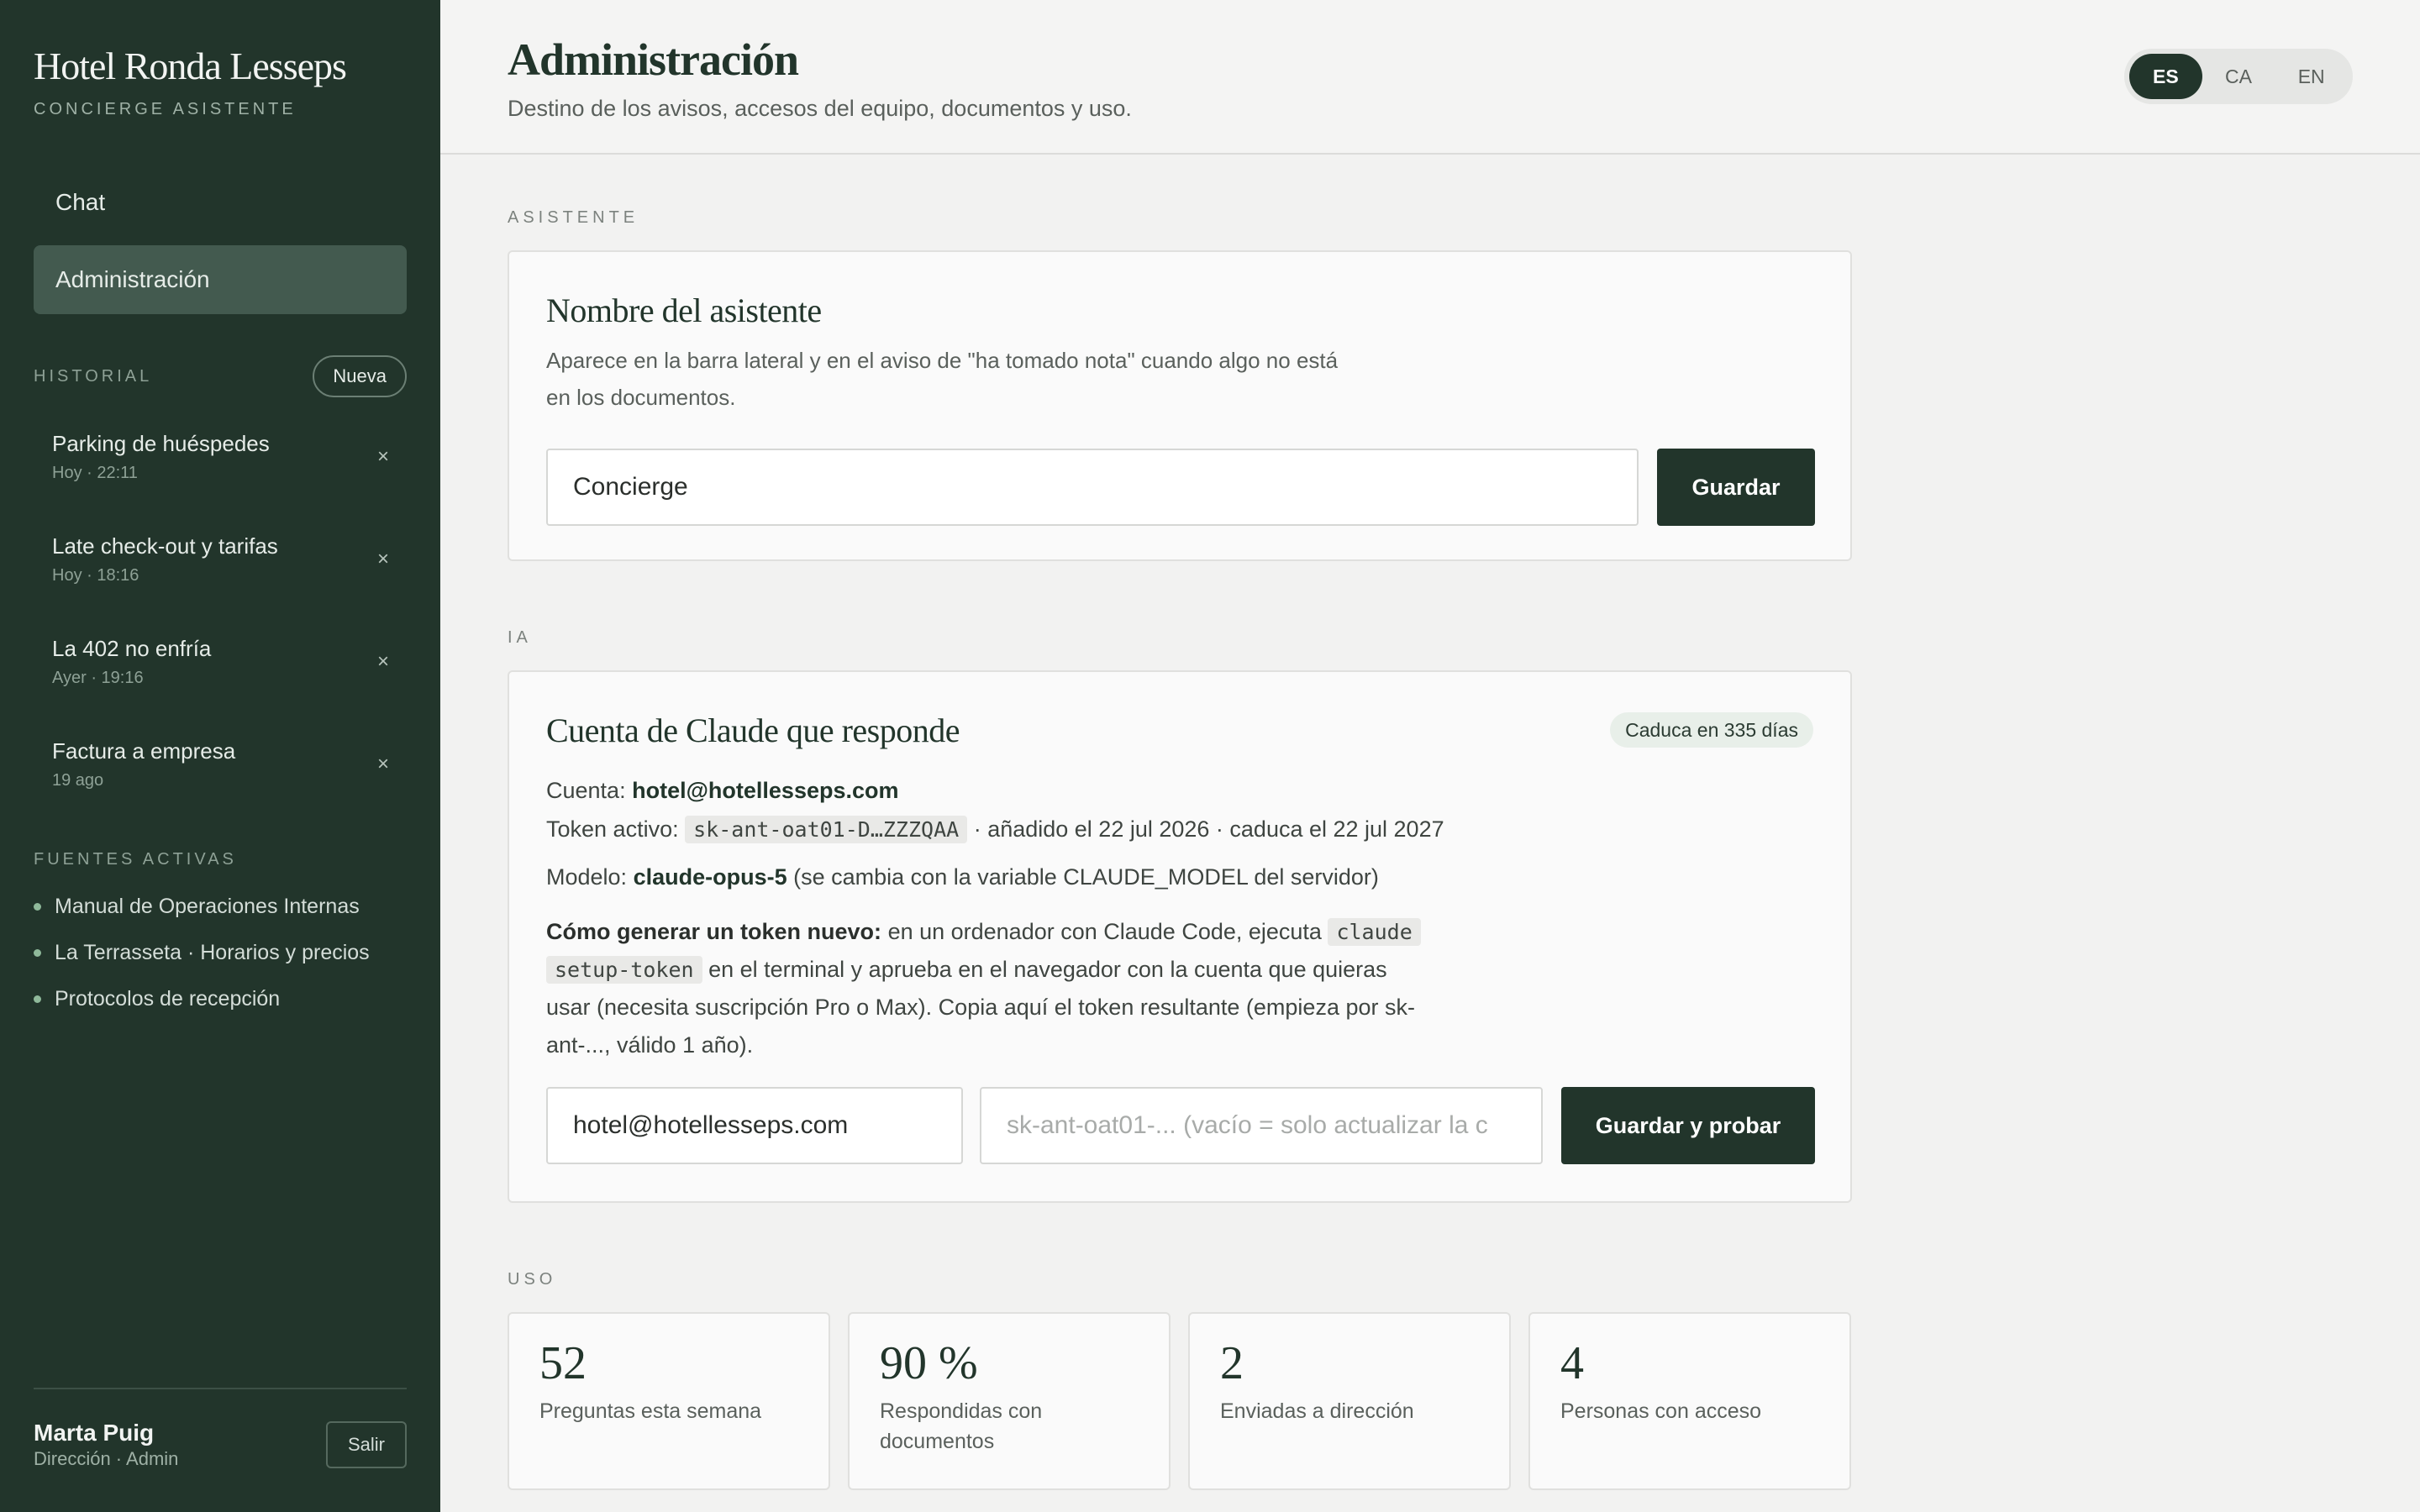  I want to click on stat-value: 90 %, so click(929, 1363).